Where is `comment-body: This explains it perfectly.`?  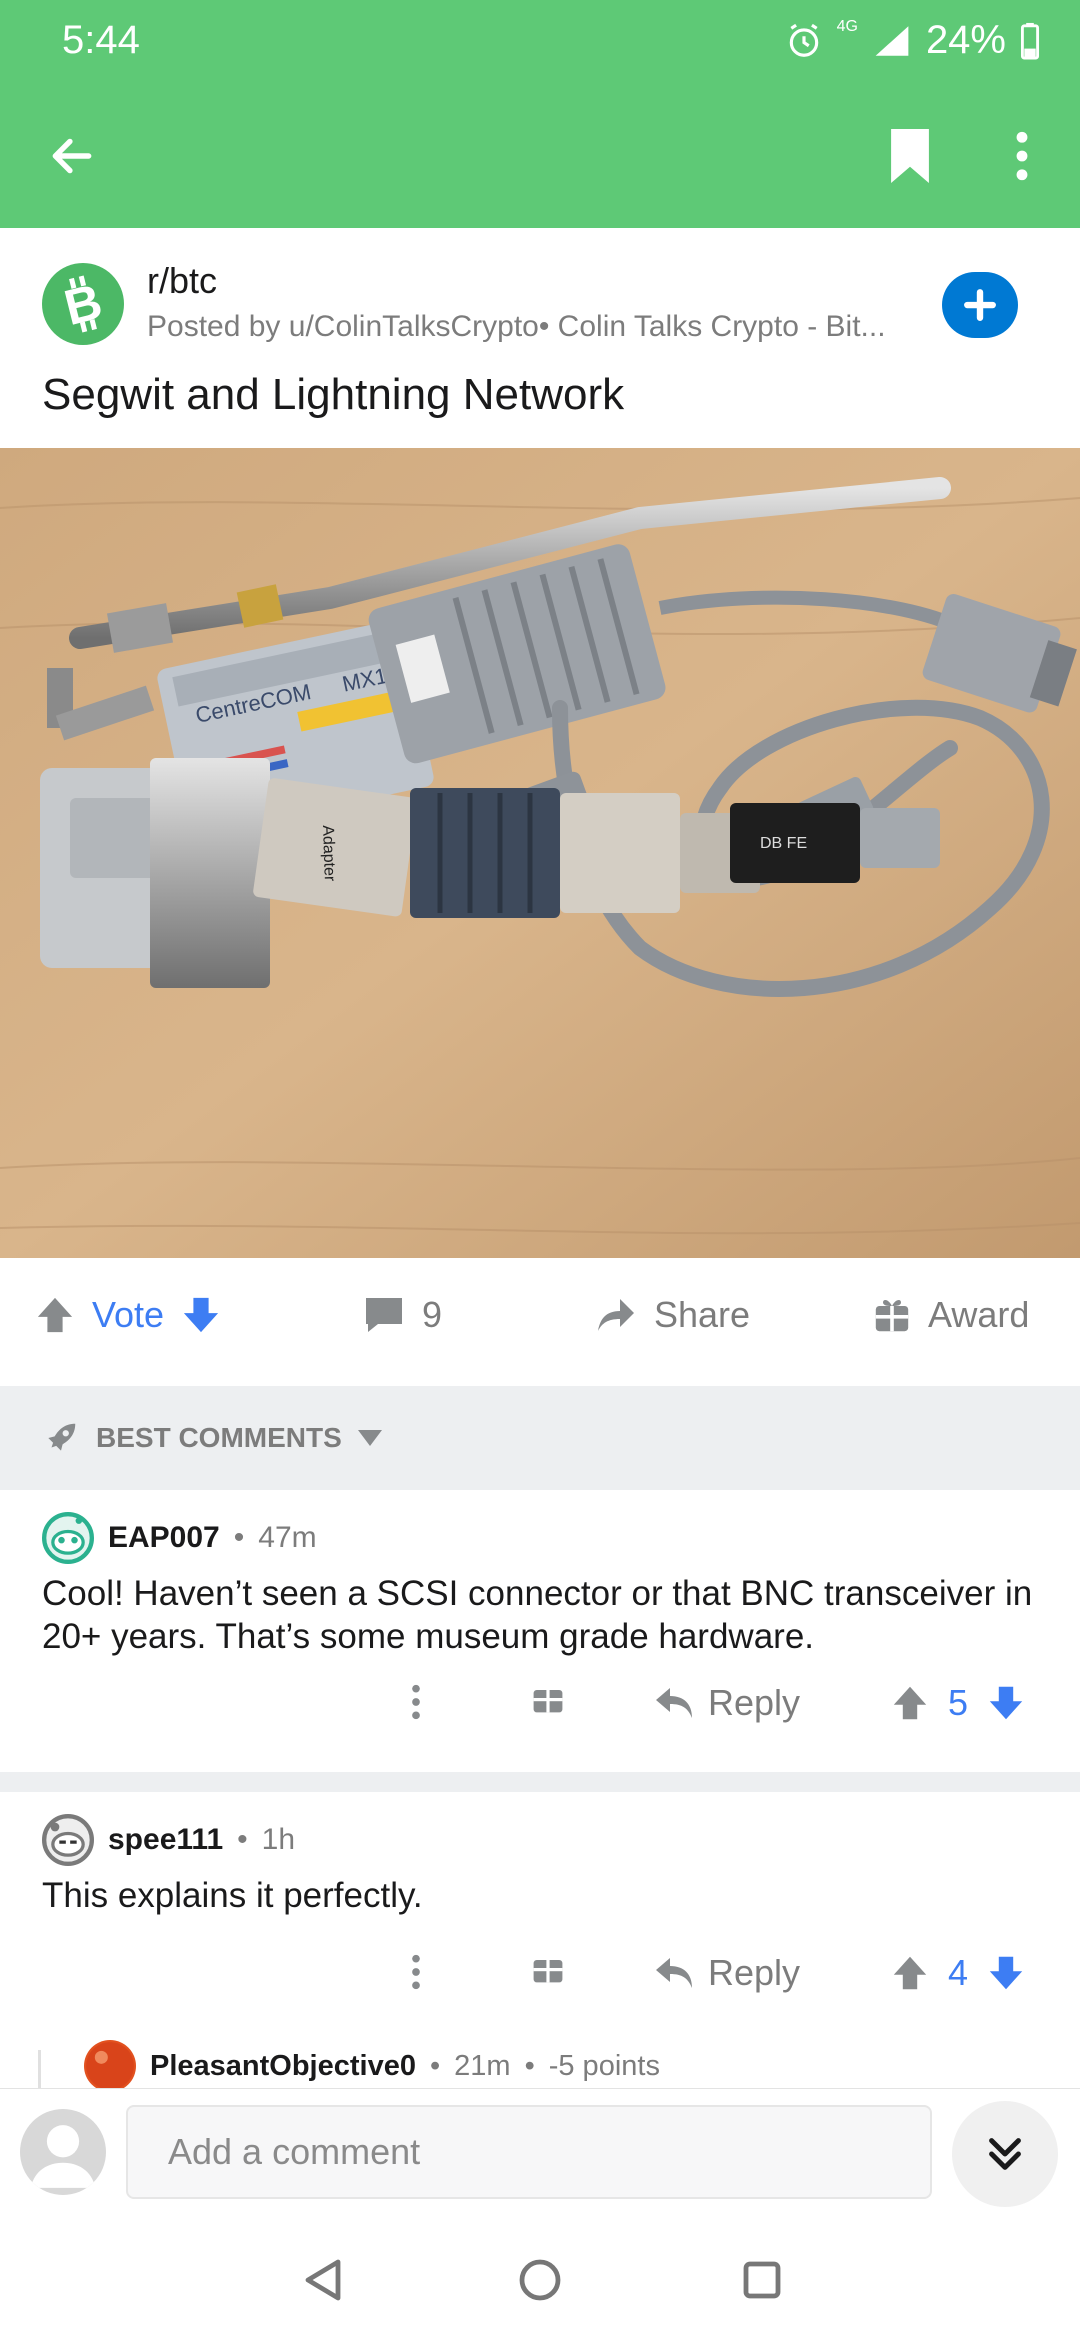
comment-body: This explains it perfectly. is located at coordinates (232, 1895).